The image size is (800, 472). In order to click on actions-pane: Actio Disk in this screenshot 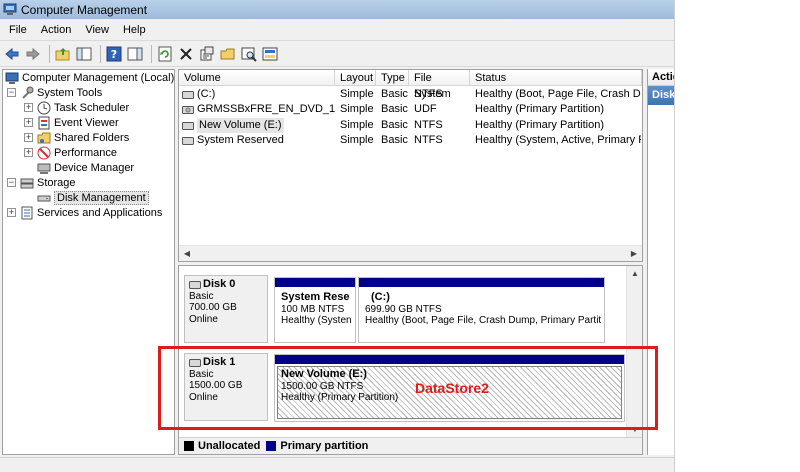, I will do `click(660, 262)`.